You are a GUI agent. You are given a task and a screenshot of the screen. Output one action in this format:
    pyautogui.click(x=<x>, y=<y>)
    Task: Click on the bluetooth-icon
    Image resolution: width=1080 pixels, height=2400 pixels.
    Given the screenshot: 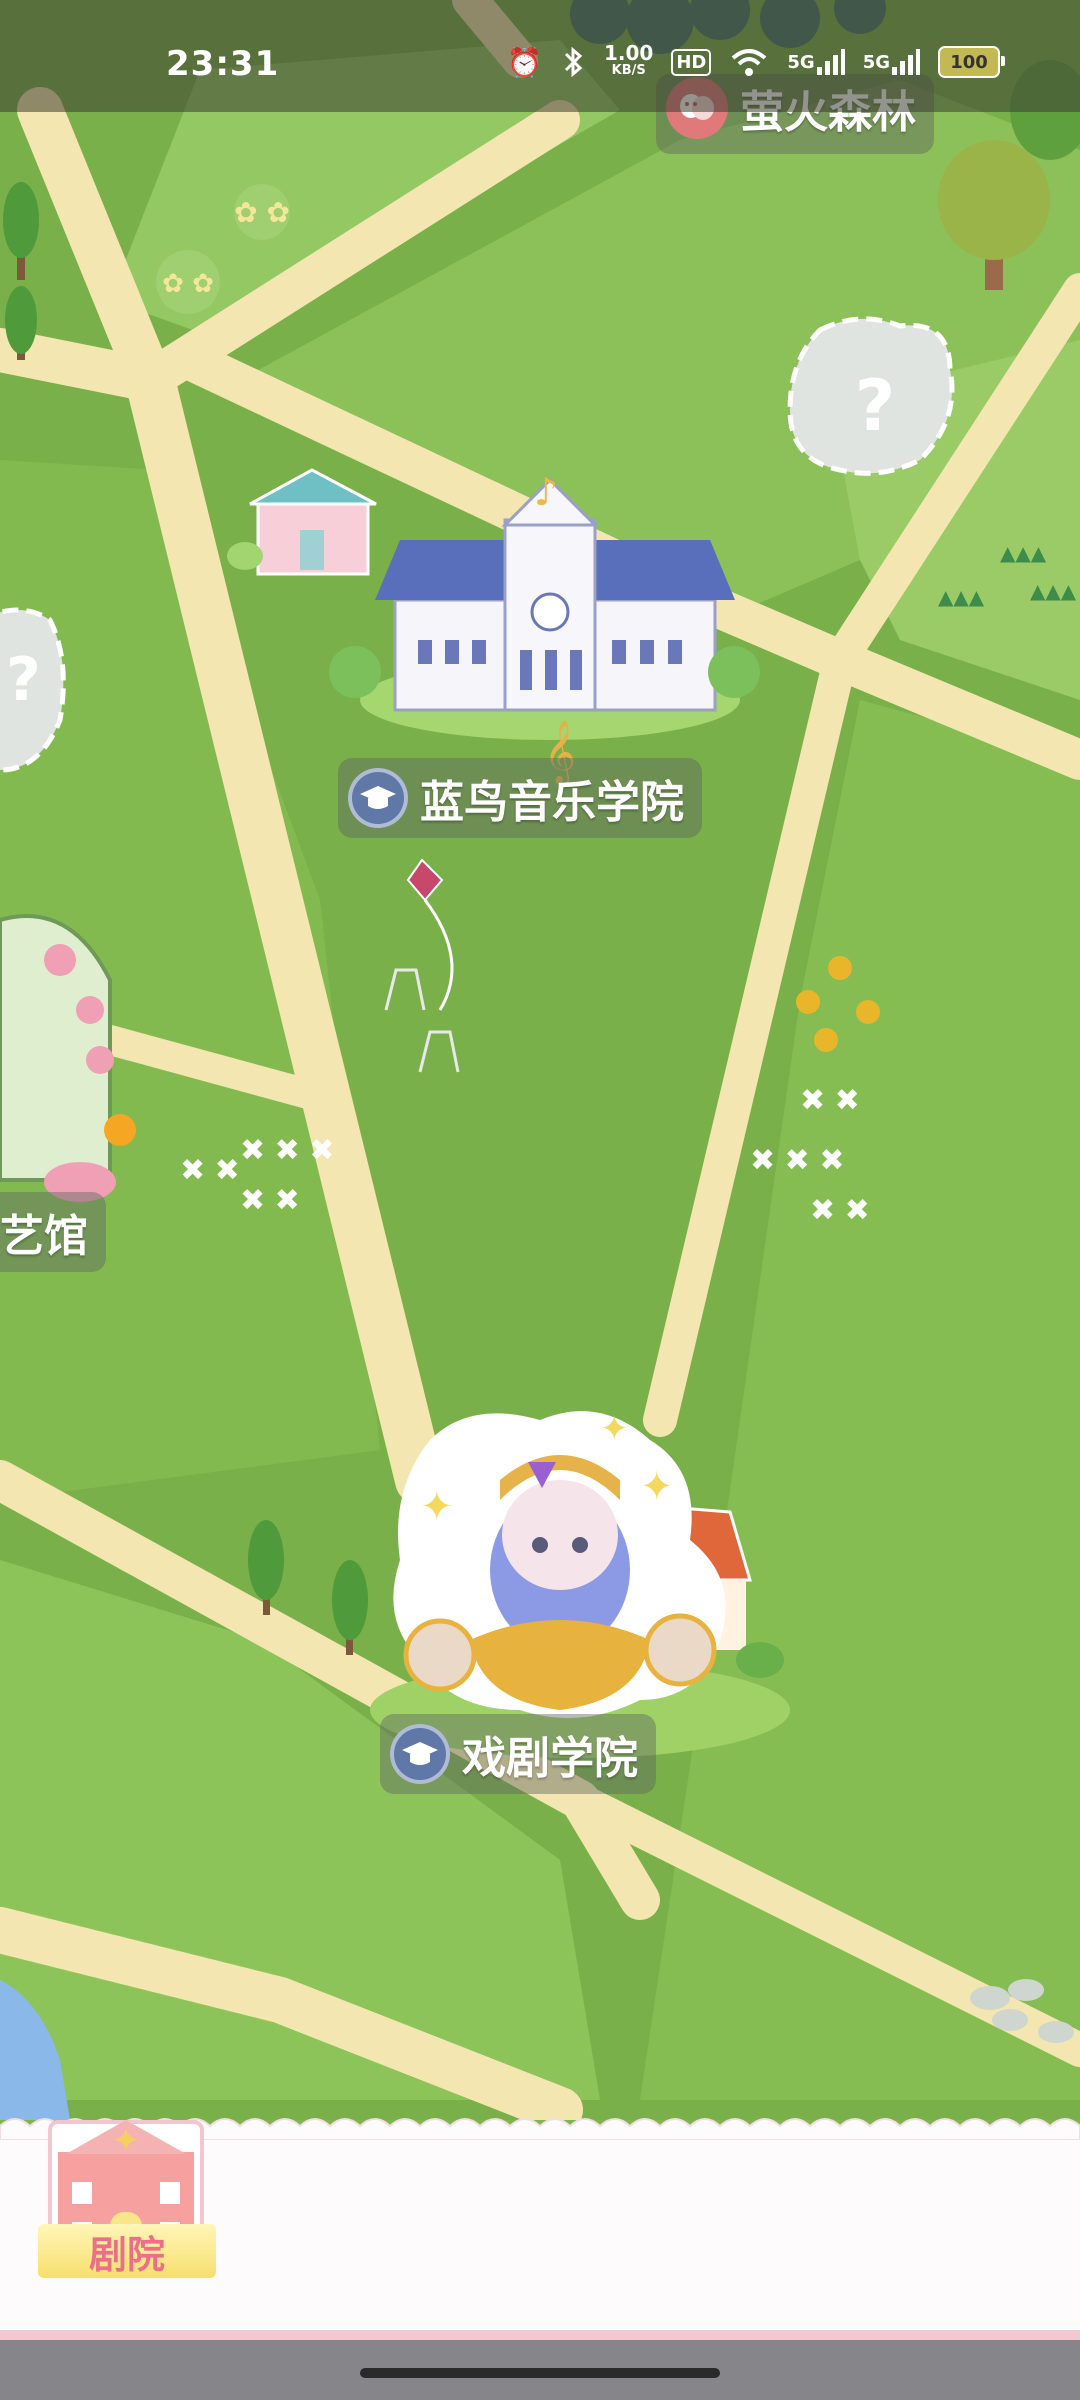 What is the action you would take?
    pyautogui.click(x=573, y=62)
    